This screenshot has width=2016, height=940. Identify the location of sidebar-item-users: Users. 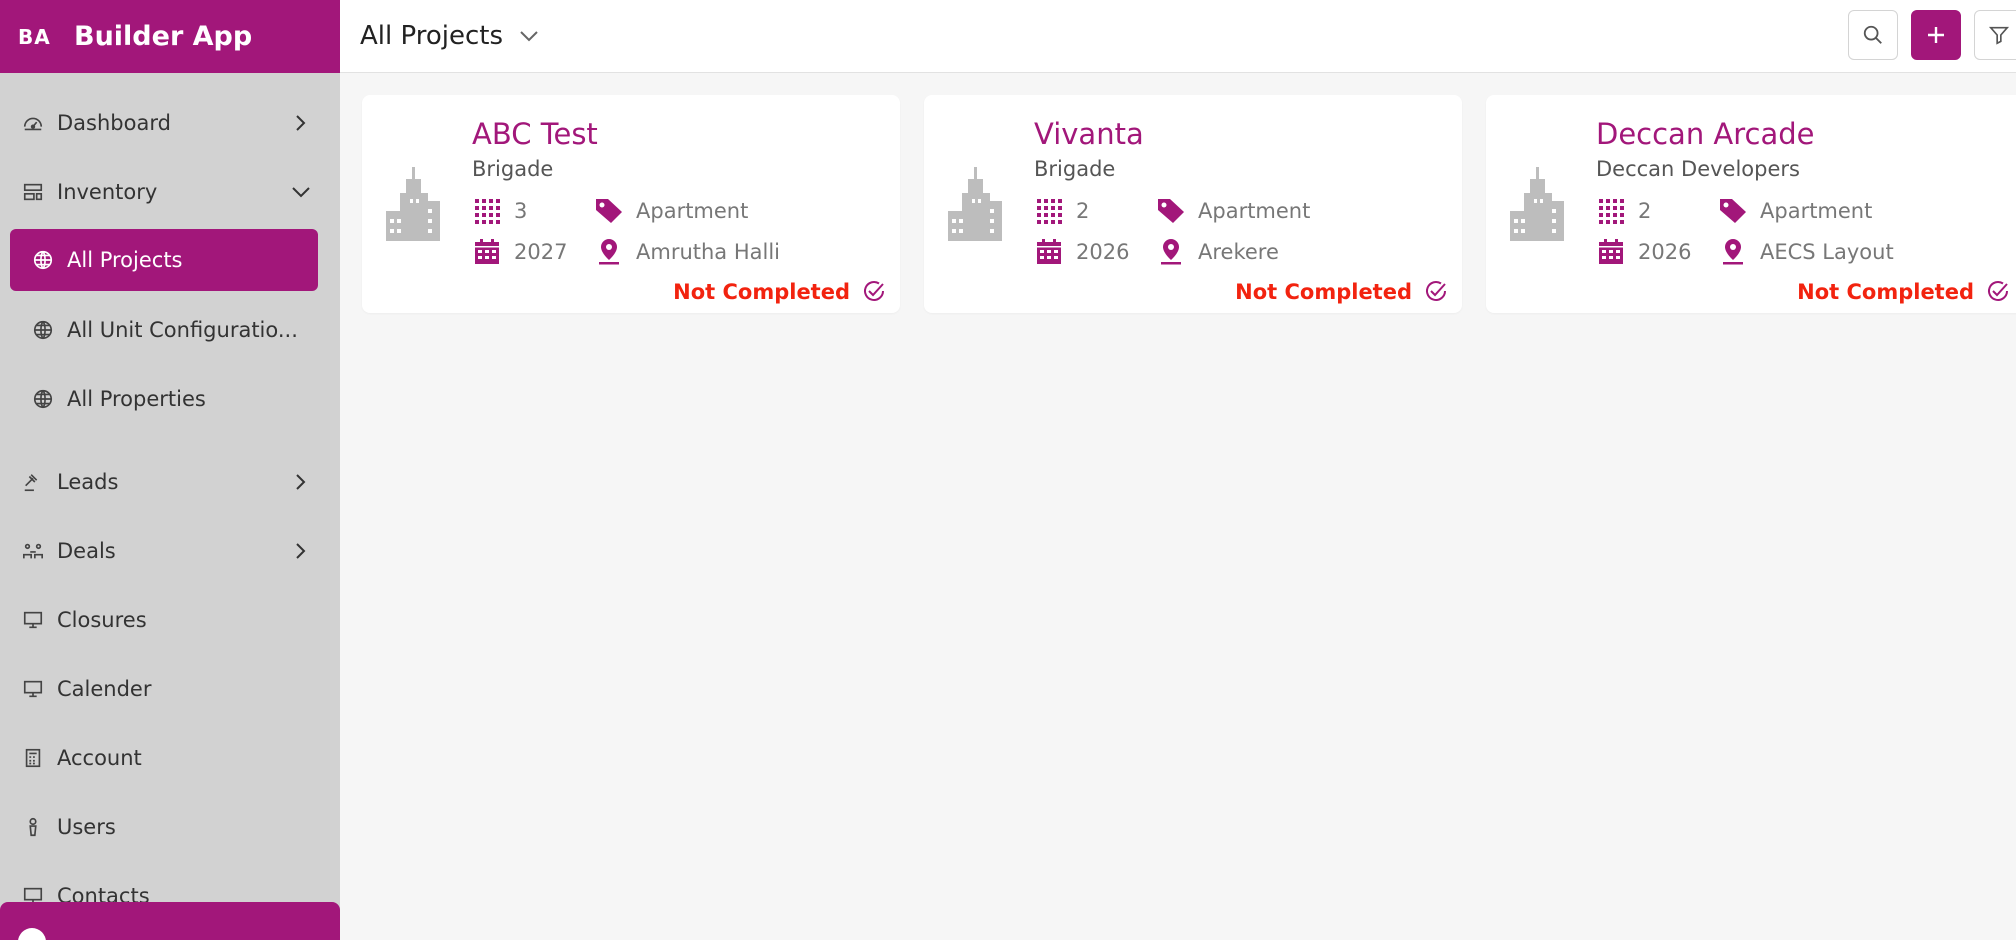
(170, 826).